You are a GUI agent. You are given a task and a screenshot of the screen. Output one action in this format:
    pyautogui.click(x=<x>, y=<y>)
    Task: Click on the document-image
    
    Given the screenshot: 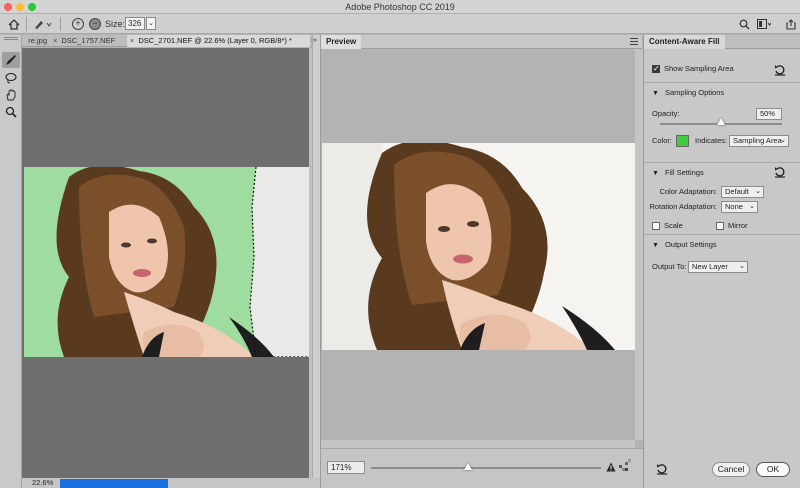 What is the action you would take?
    pyautogui.click(x=167, y=262)
    